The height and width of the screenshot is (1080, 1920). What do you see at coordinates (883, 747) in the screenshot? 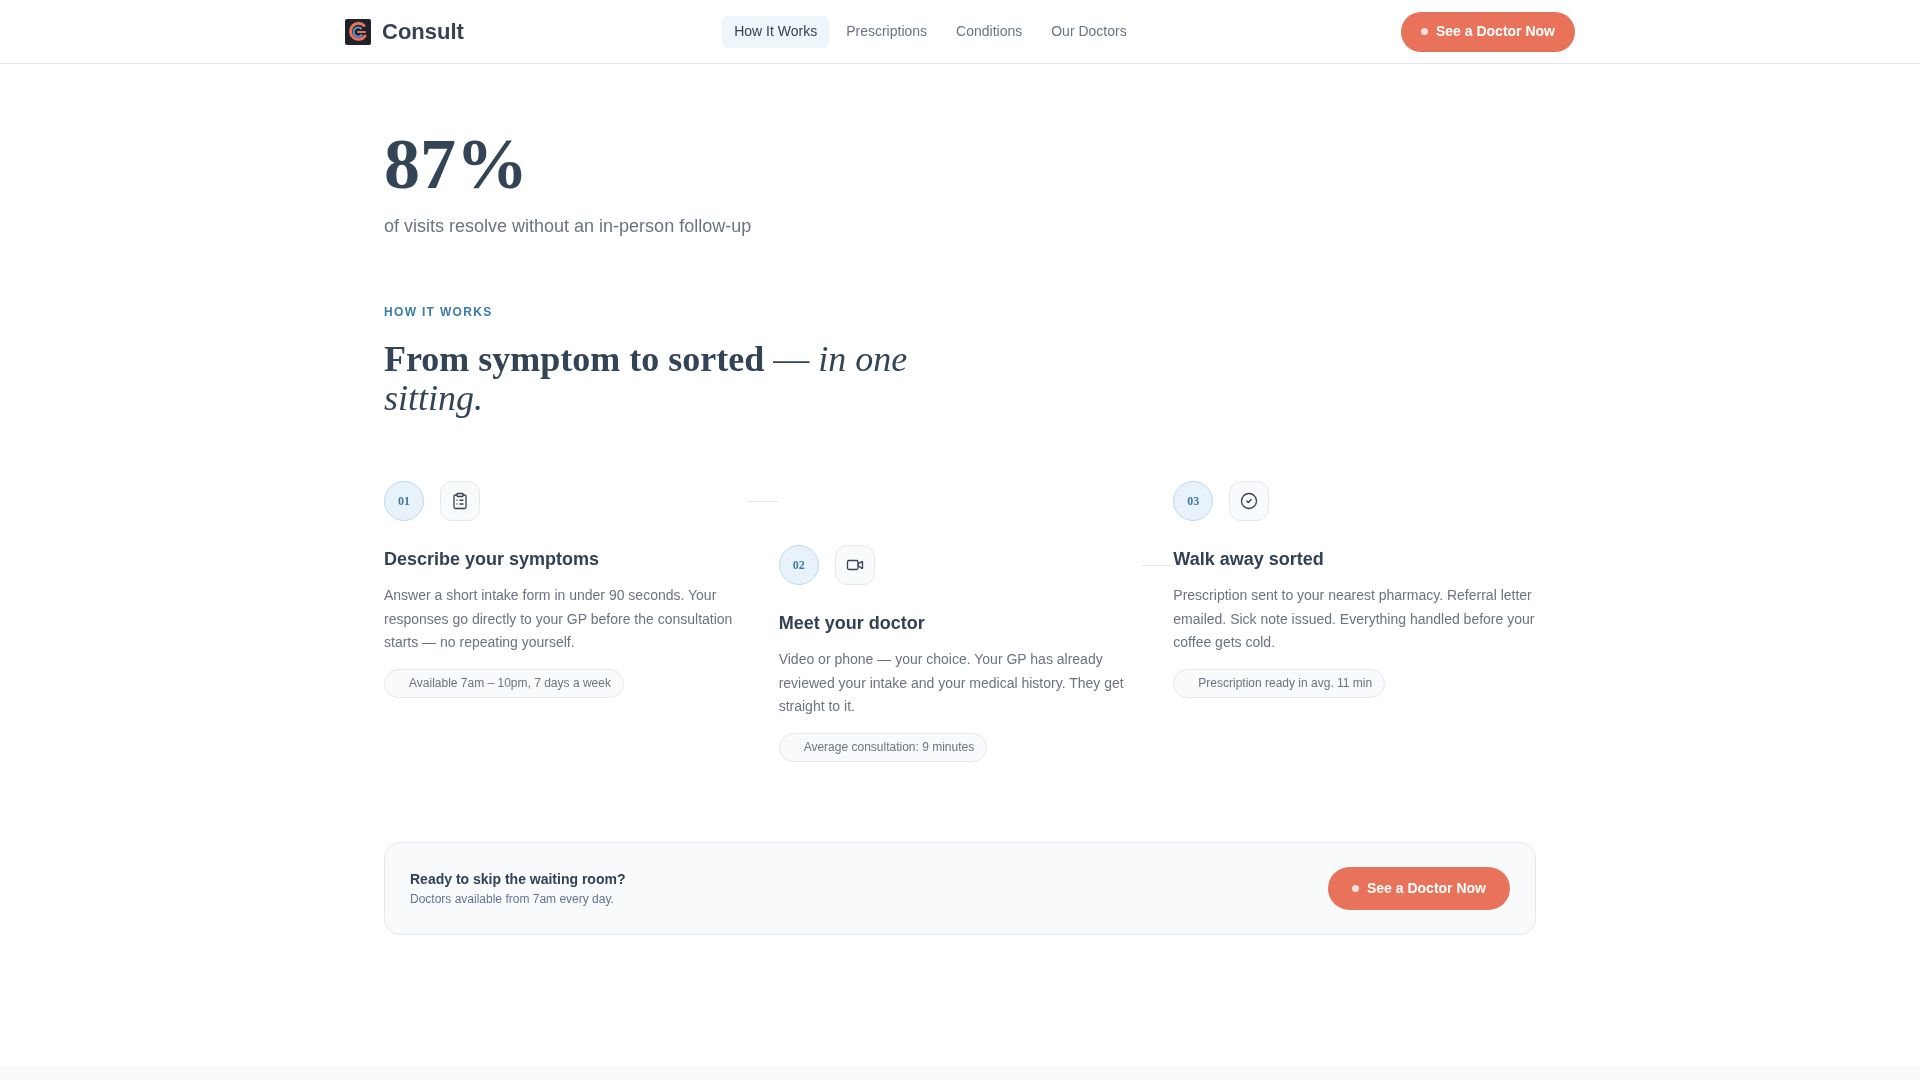
I see `step-tag: Average consultation: 9 minutes` at bounding box center [883, 747].